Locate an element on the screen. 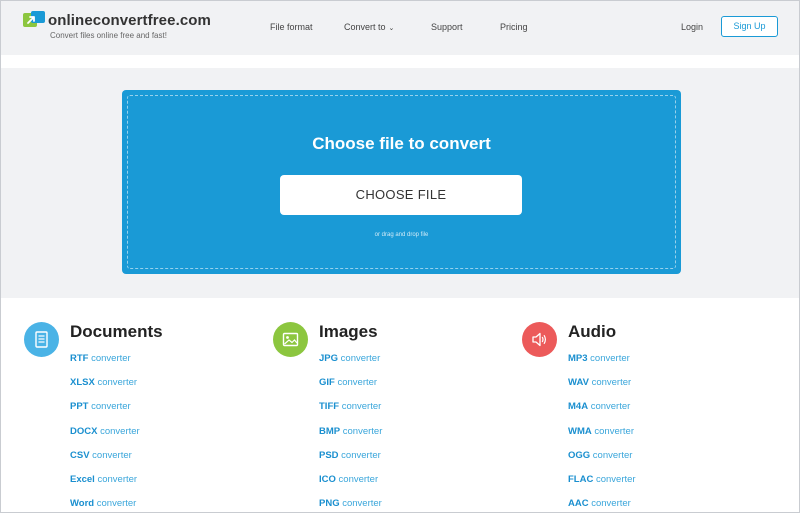 This screenshot has height=513, width=800. converter-link-tiff: TIFF converter is located at coordinates (350, 413).